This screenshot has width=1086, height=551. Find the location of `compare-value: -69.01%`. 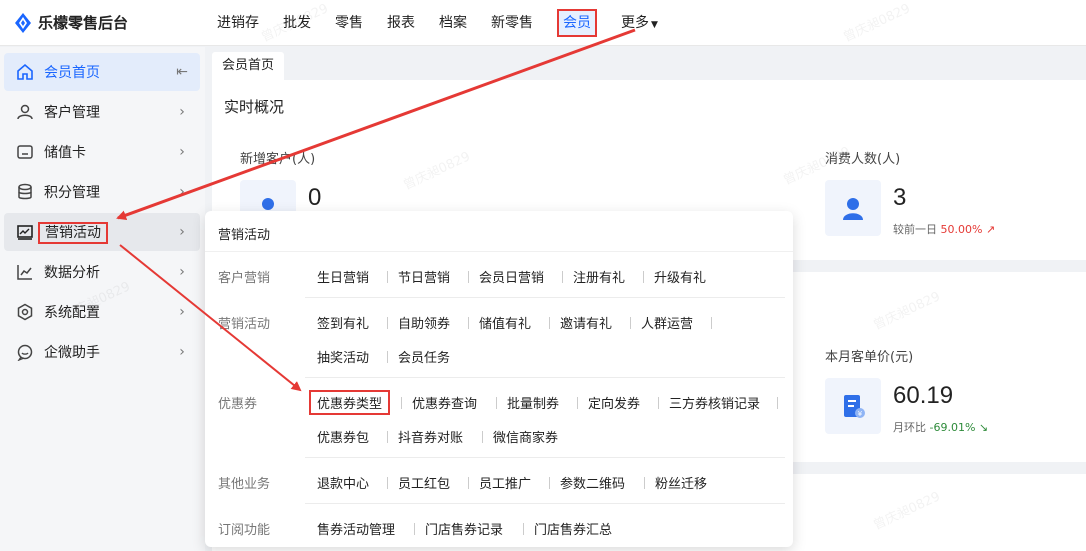

compare-value: -69.01% is located at coordinates (952, 427).